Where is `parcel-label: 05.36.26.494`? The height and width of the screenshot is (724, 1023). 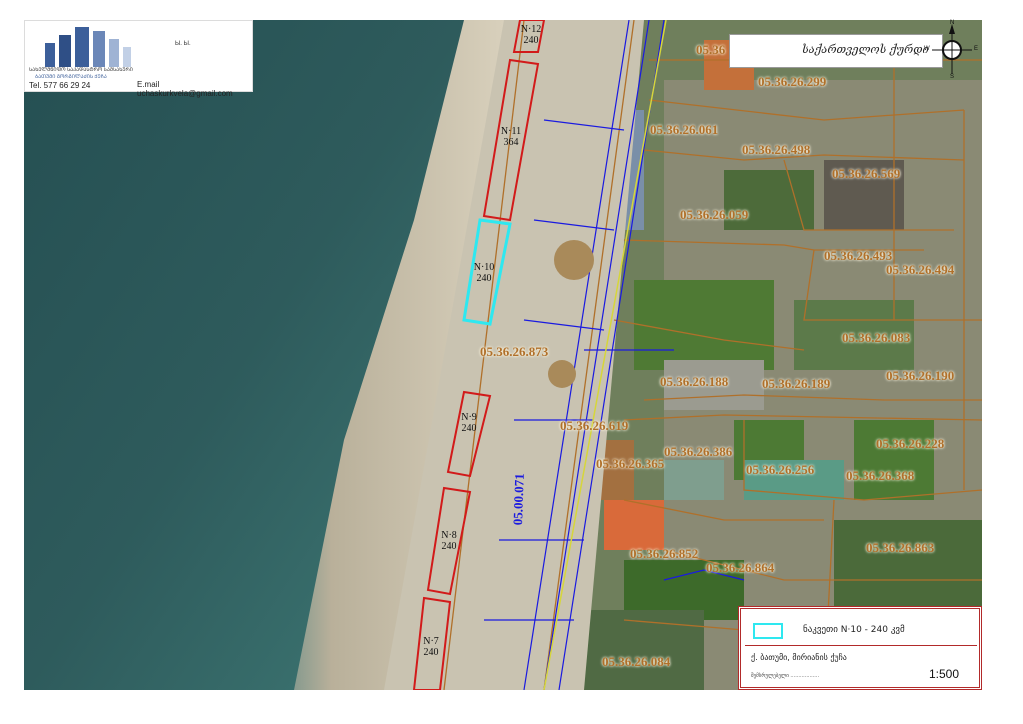
parcel-label: 05.36.26.494 is located at coordinates (920, 270).